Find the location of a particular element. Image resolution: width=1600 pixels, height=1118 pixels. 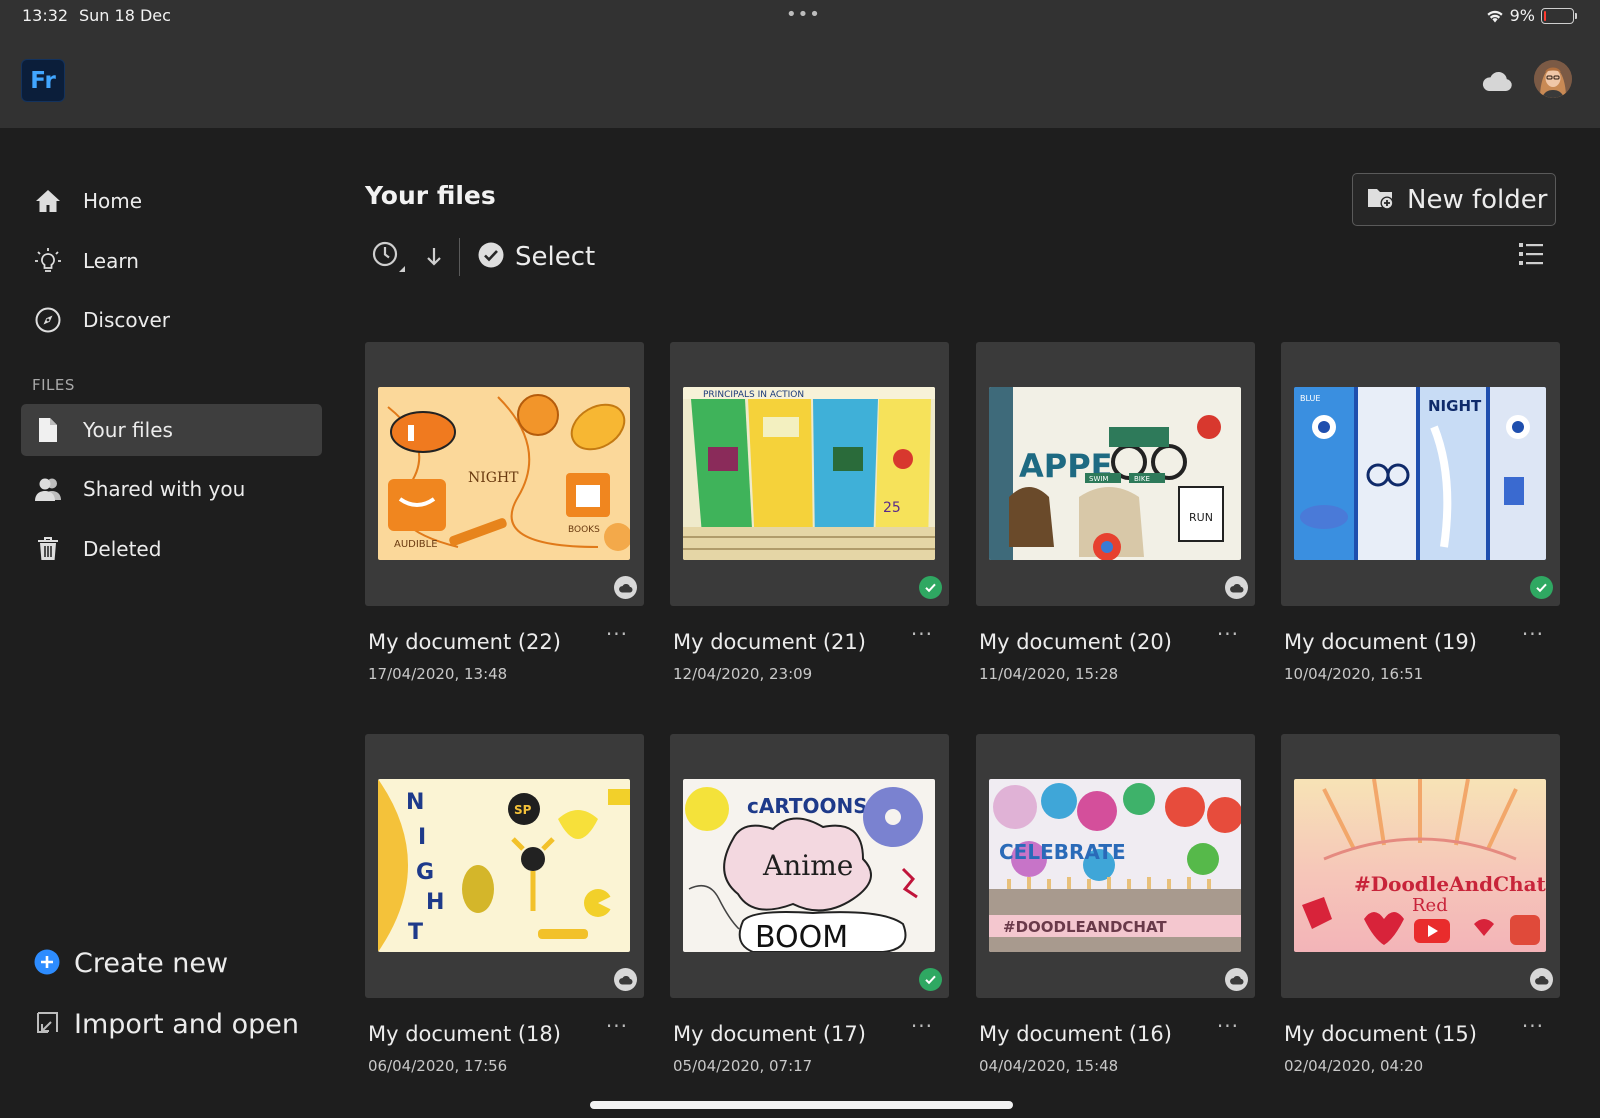

svg-text: Anime is located at coordinates (807, 865).